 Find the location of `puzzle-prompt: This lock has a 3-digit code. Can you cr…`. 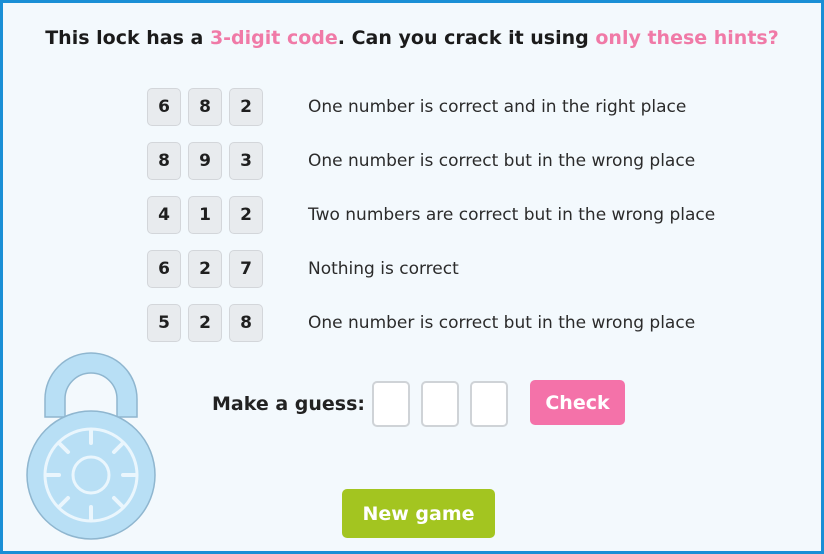

puzzle-prompt: This lock has a 3-digit code. Can you cr… is located at coordinates (412, 38).